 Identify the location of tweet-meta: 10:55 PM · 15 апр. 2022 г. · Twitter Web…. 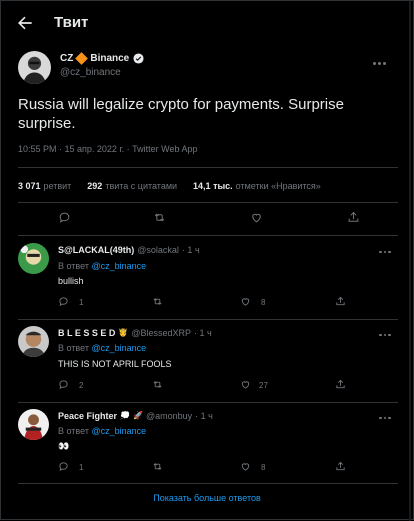
(108, 149).